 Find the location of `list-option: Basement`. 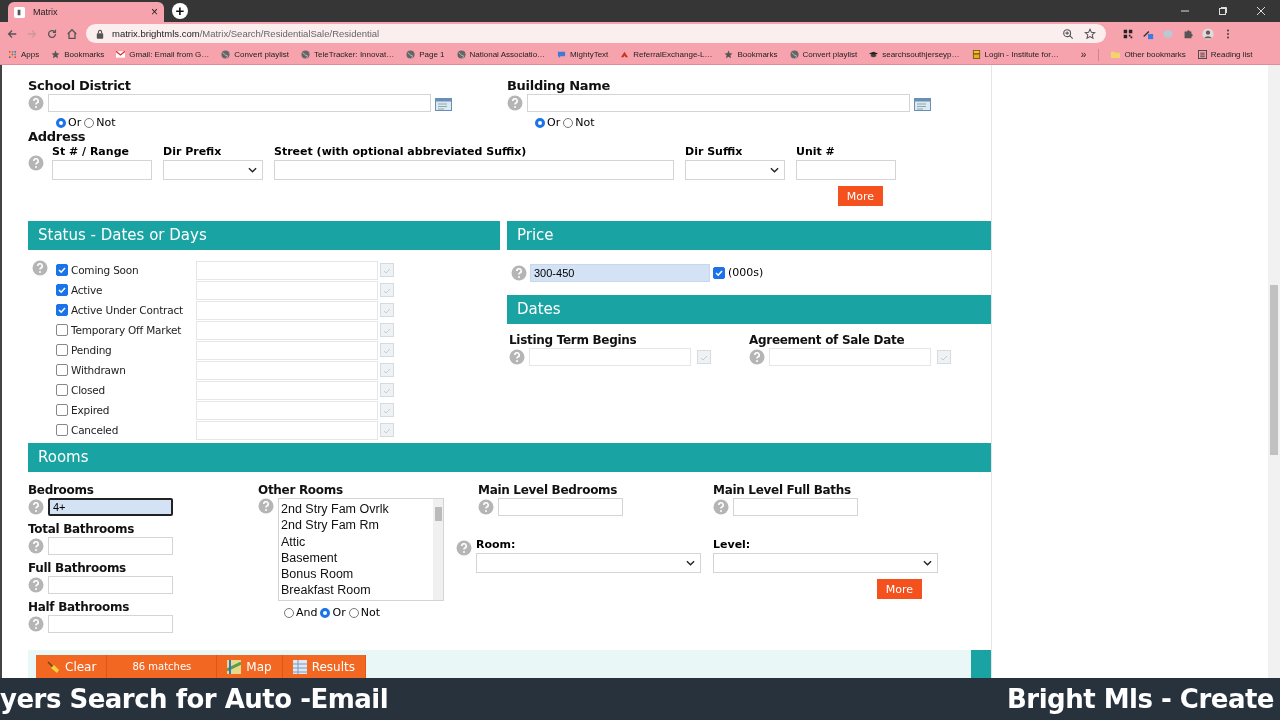

list-option: Basement is located at coordinates (357, 558).